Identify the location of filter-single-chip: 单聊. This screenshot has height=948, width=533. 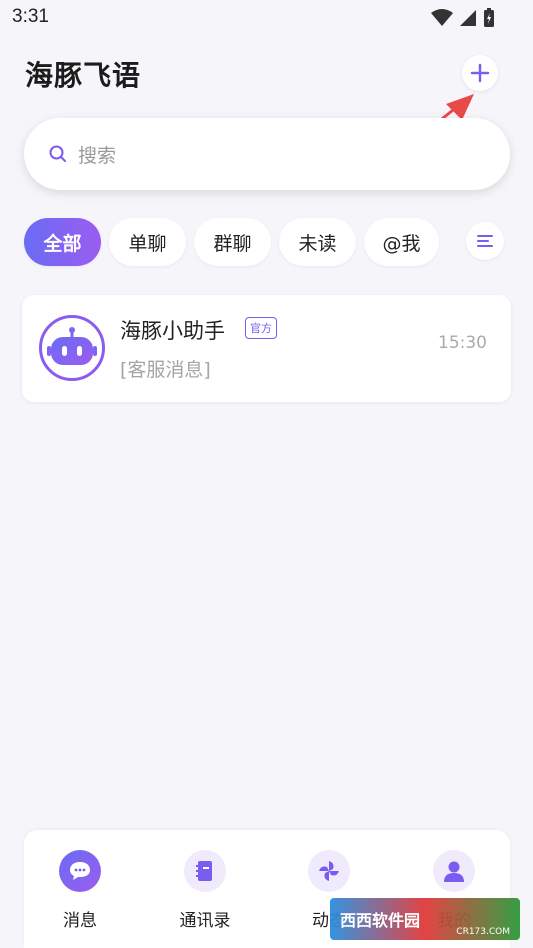
(147, 242).